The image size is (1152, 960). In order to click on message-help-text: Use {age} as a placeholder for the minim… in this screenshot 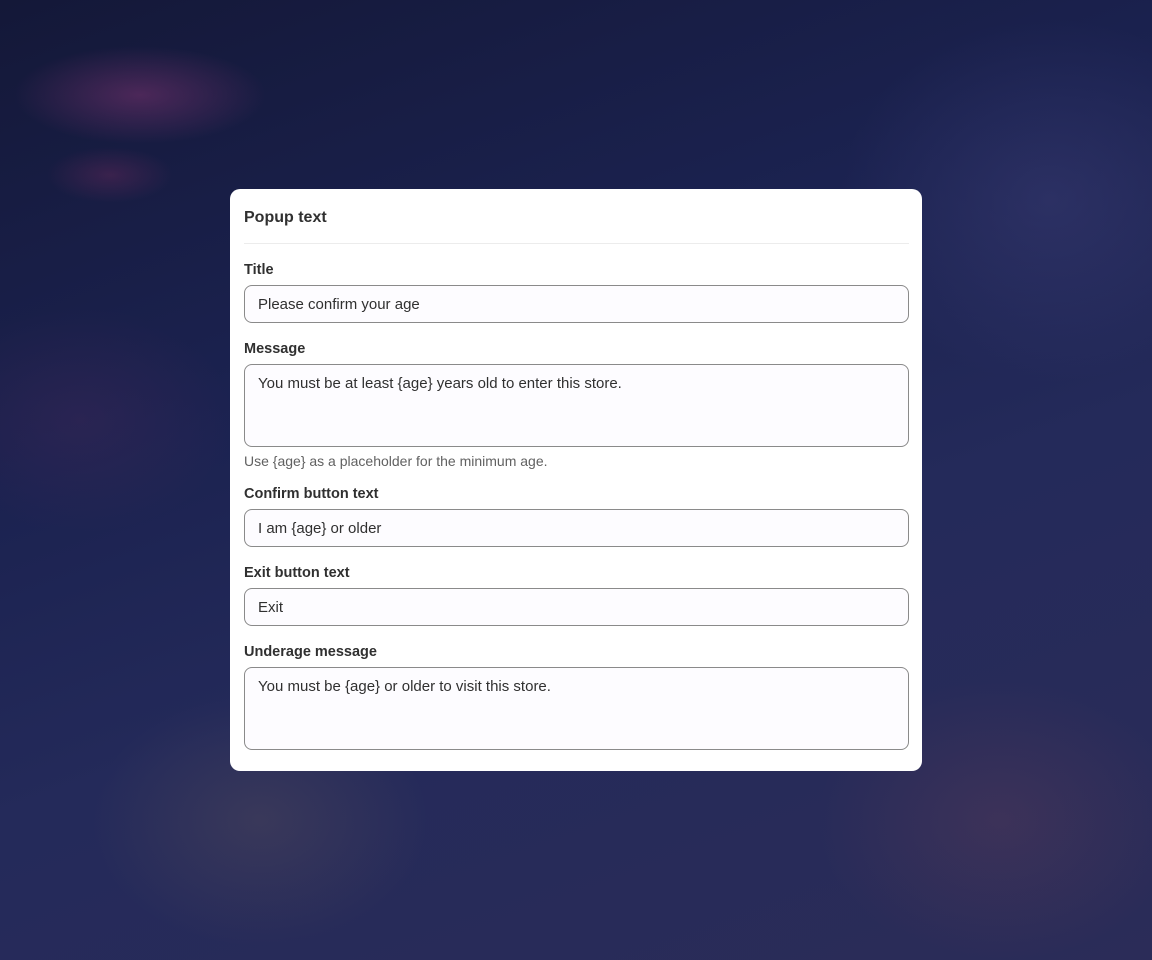, I will do `click(396, 461)`.